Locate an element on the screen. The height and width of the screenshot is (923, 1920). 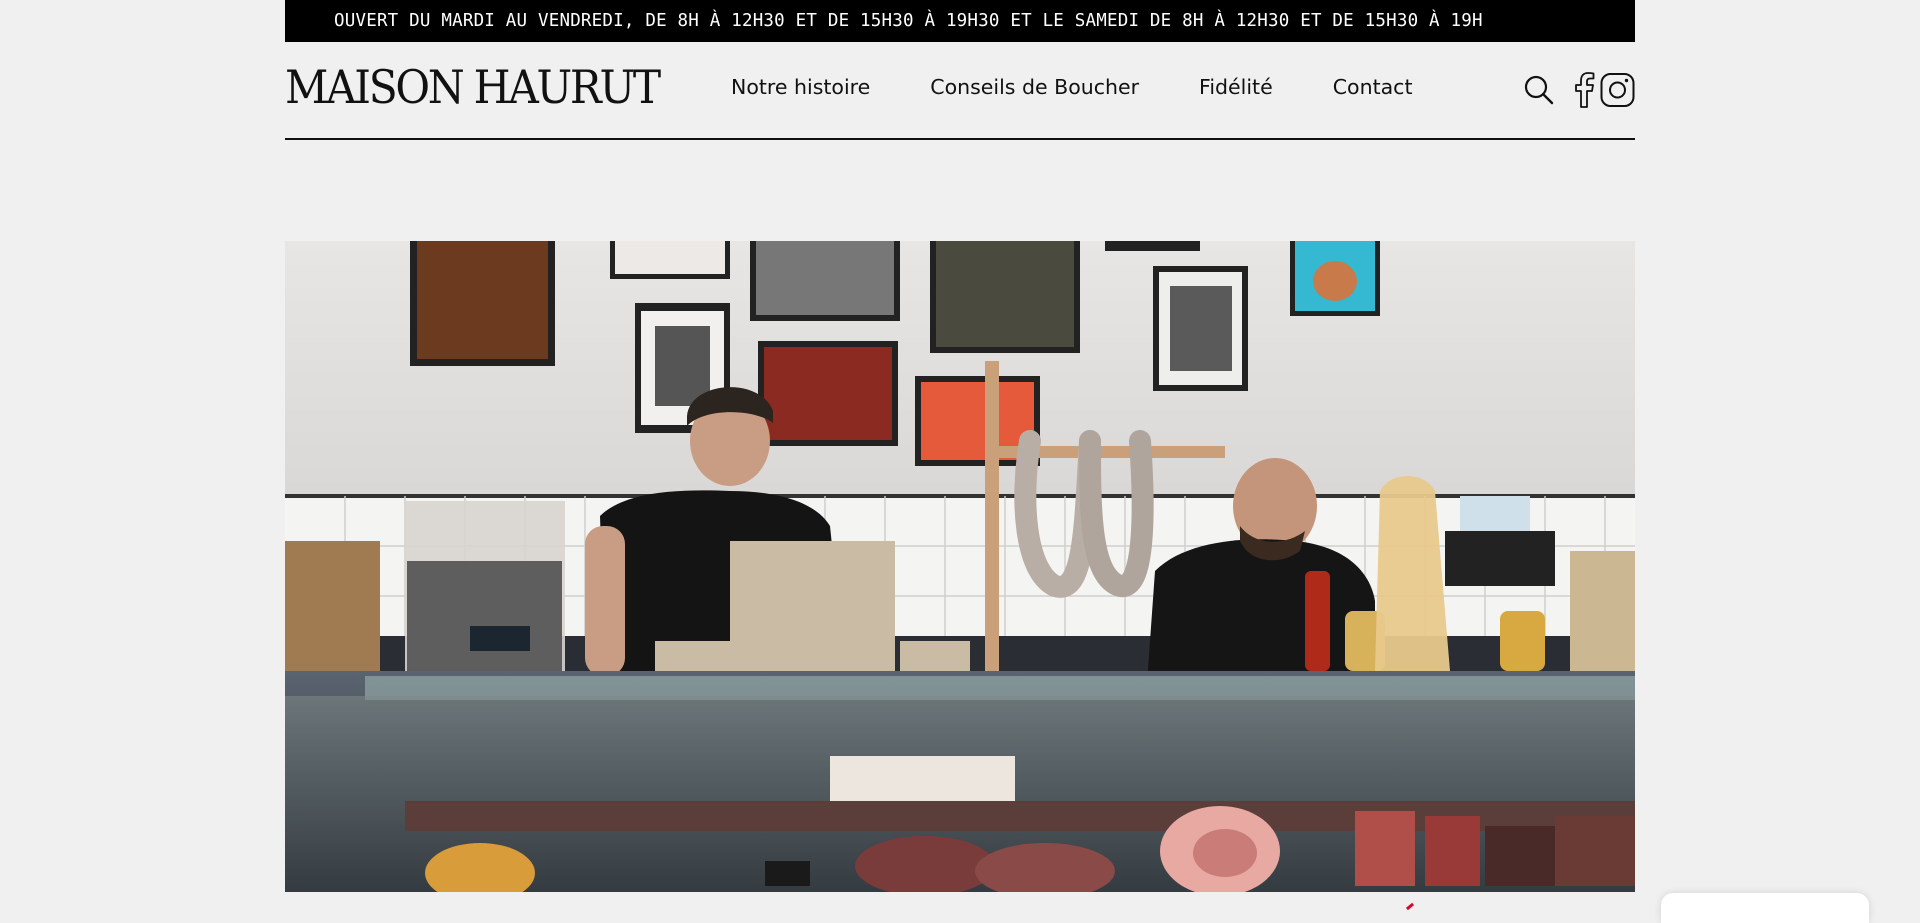
search-icon is located at coordinates (1539, 90).